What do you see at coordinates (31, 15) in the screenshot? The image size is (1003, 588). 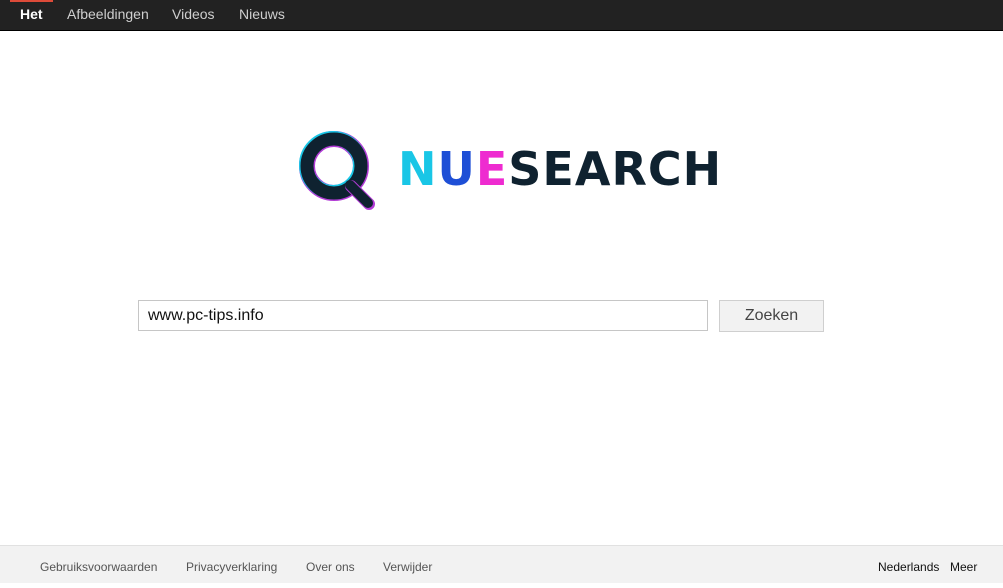 I see `tab-het: Het` at bounding box center [31, 15].